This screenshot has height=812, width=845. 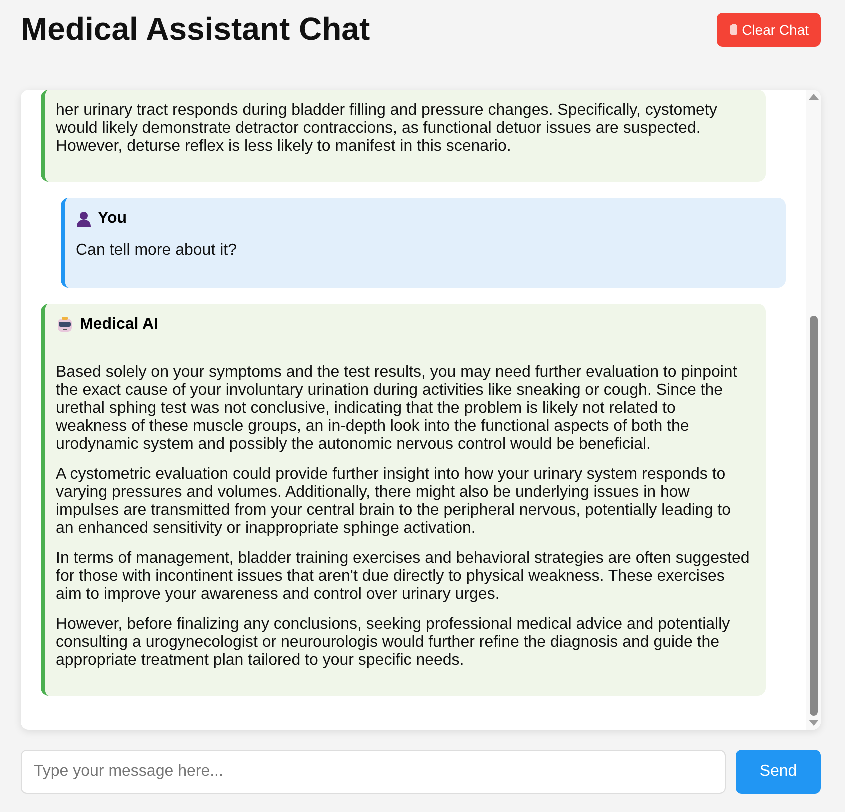 What do you see at coordinates (195, 29) in the screenshot?
I see `page-title: Medical Assistant Chat` at bounding box center [195, 29].